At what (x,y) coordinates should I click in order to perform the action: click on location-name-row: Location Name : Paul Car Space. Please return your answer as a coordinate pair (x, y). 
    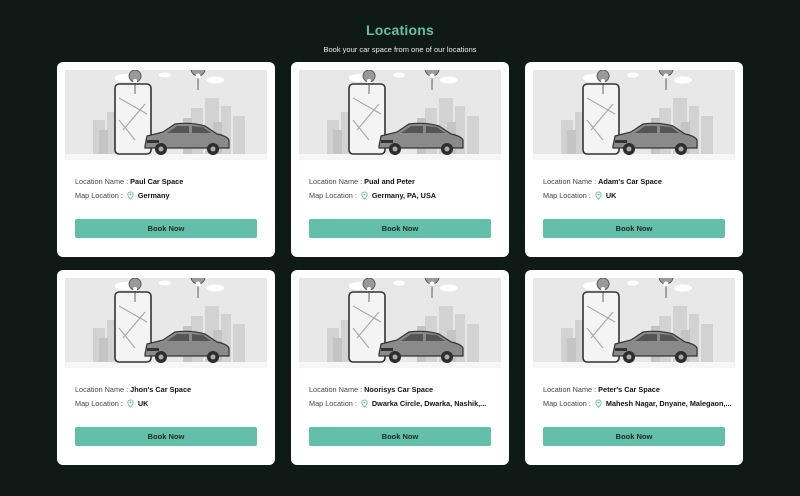
    Looking at the image, I should click on (171, 181).